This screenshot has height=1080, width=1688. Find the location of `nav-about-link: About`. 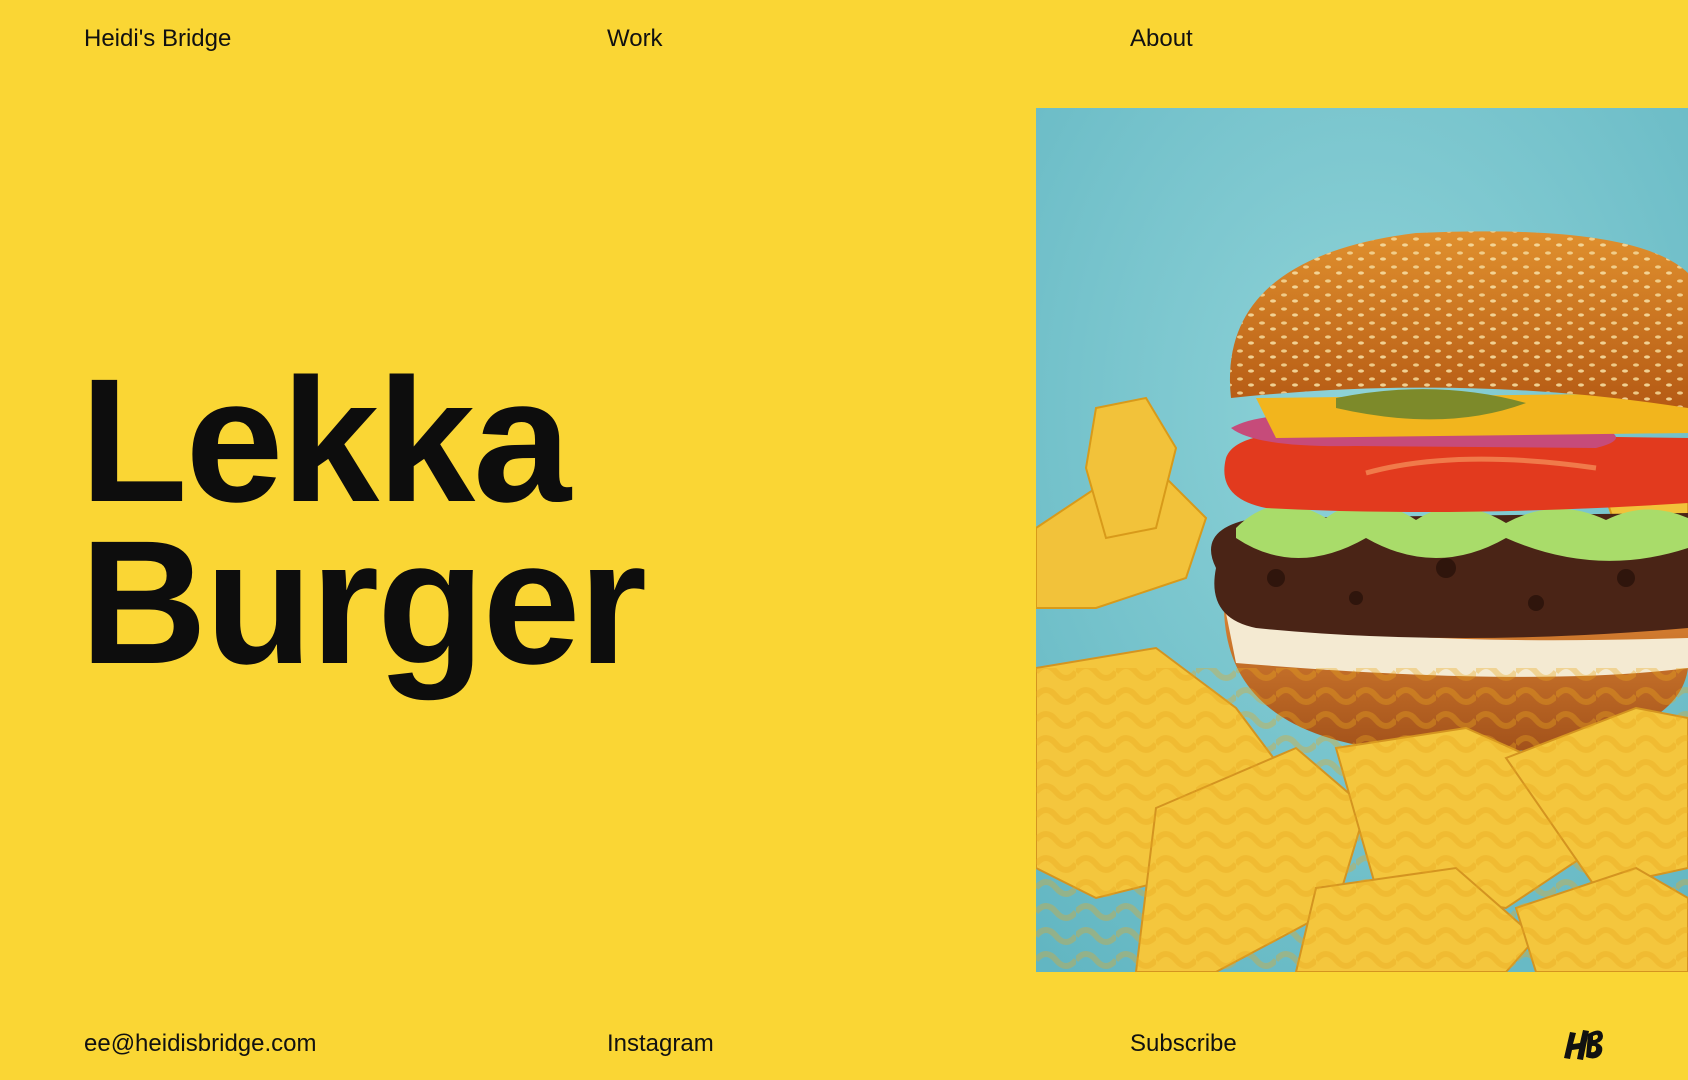

nav-about-link: About is located at coordinates (1161, 39).